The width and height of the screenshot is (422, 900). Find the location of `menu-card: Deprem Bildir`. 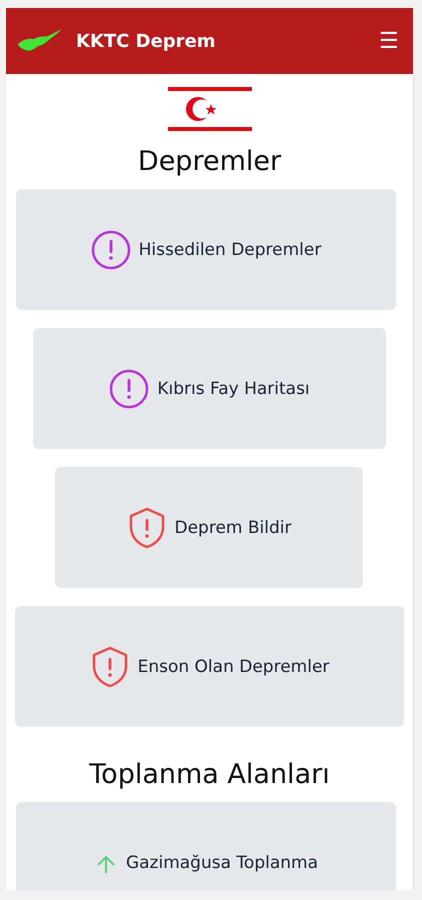

menu-card: Deprem Bildir is located at coordinates (209, 527).